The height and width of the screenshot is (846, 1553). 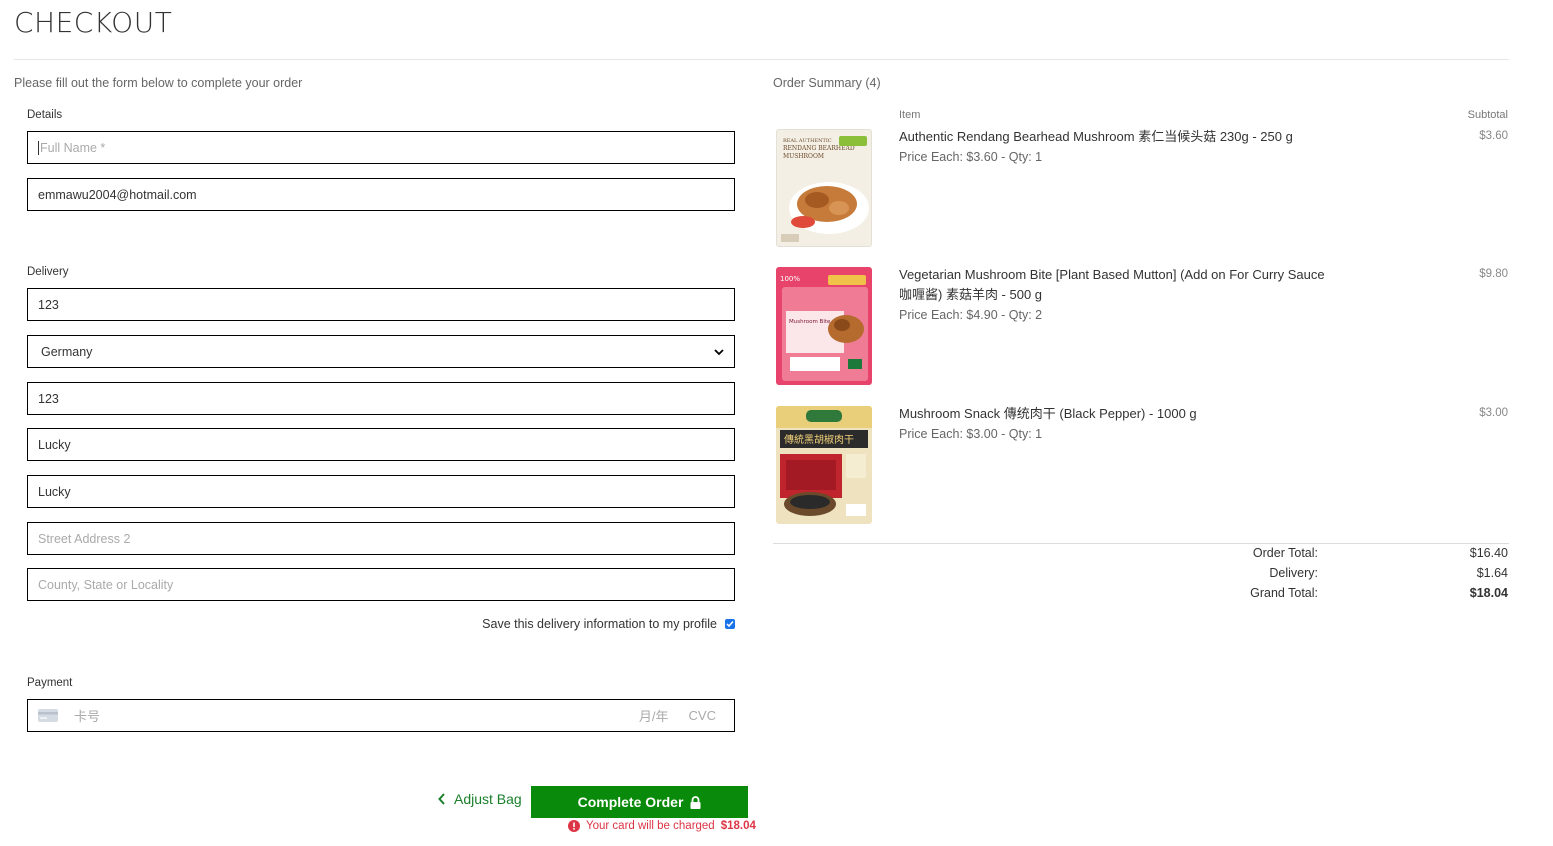 What do you see at coordinates (50, 683) in the screenshot?
I see `payment-legend: Payment` at bounding box center [50, 683].